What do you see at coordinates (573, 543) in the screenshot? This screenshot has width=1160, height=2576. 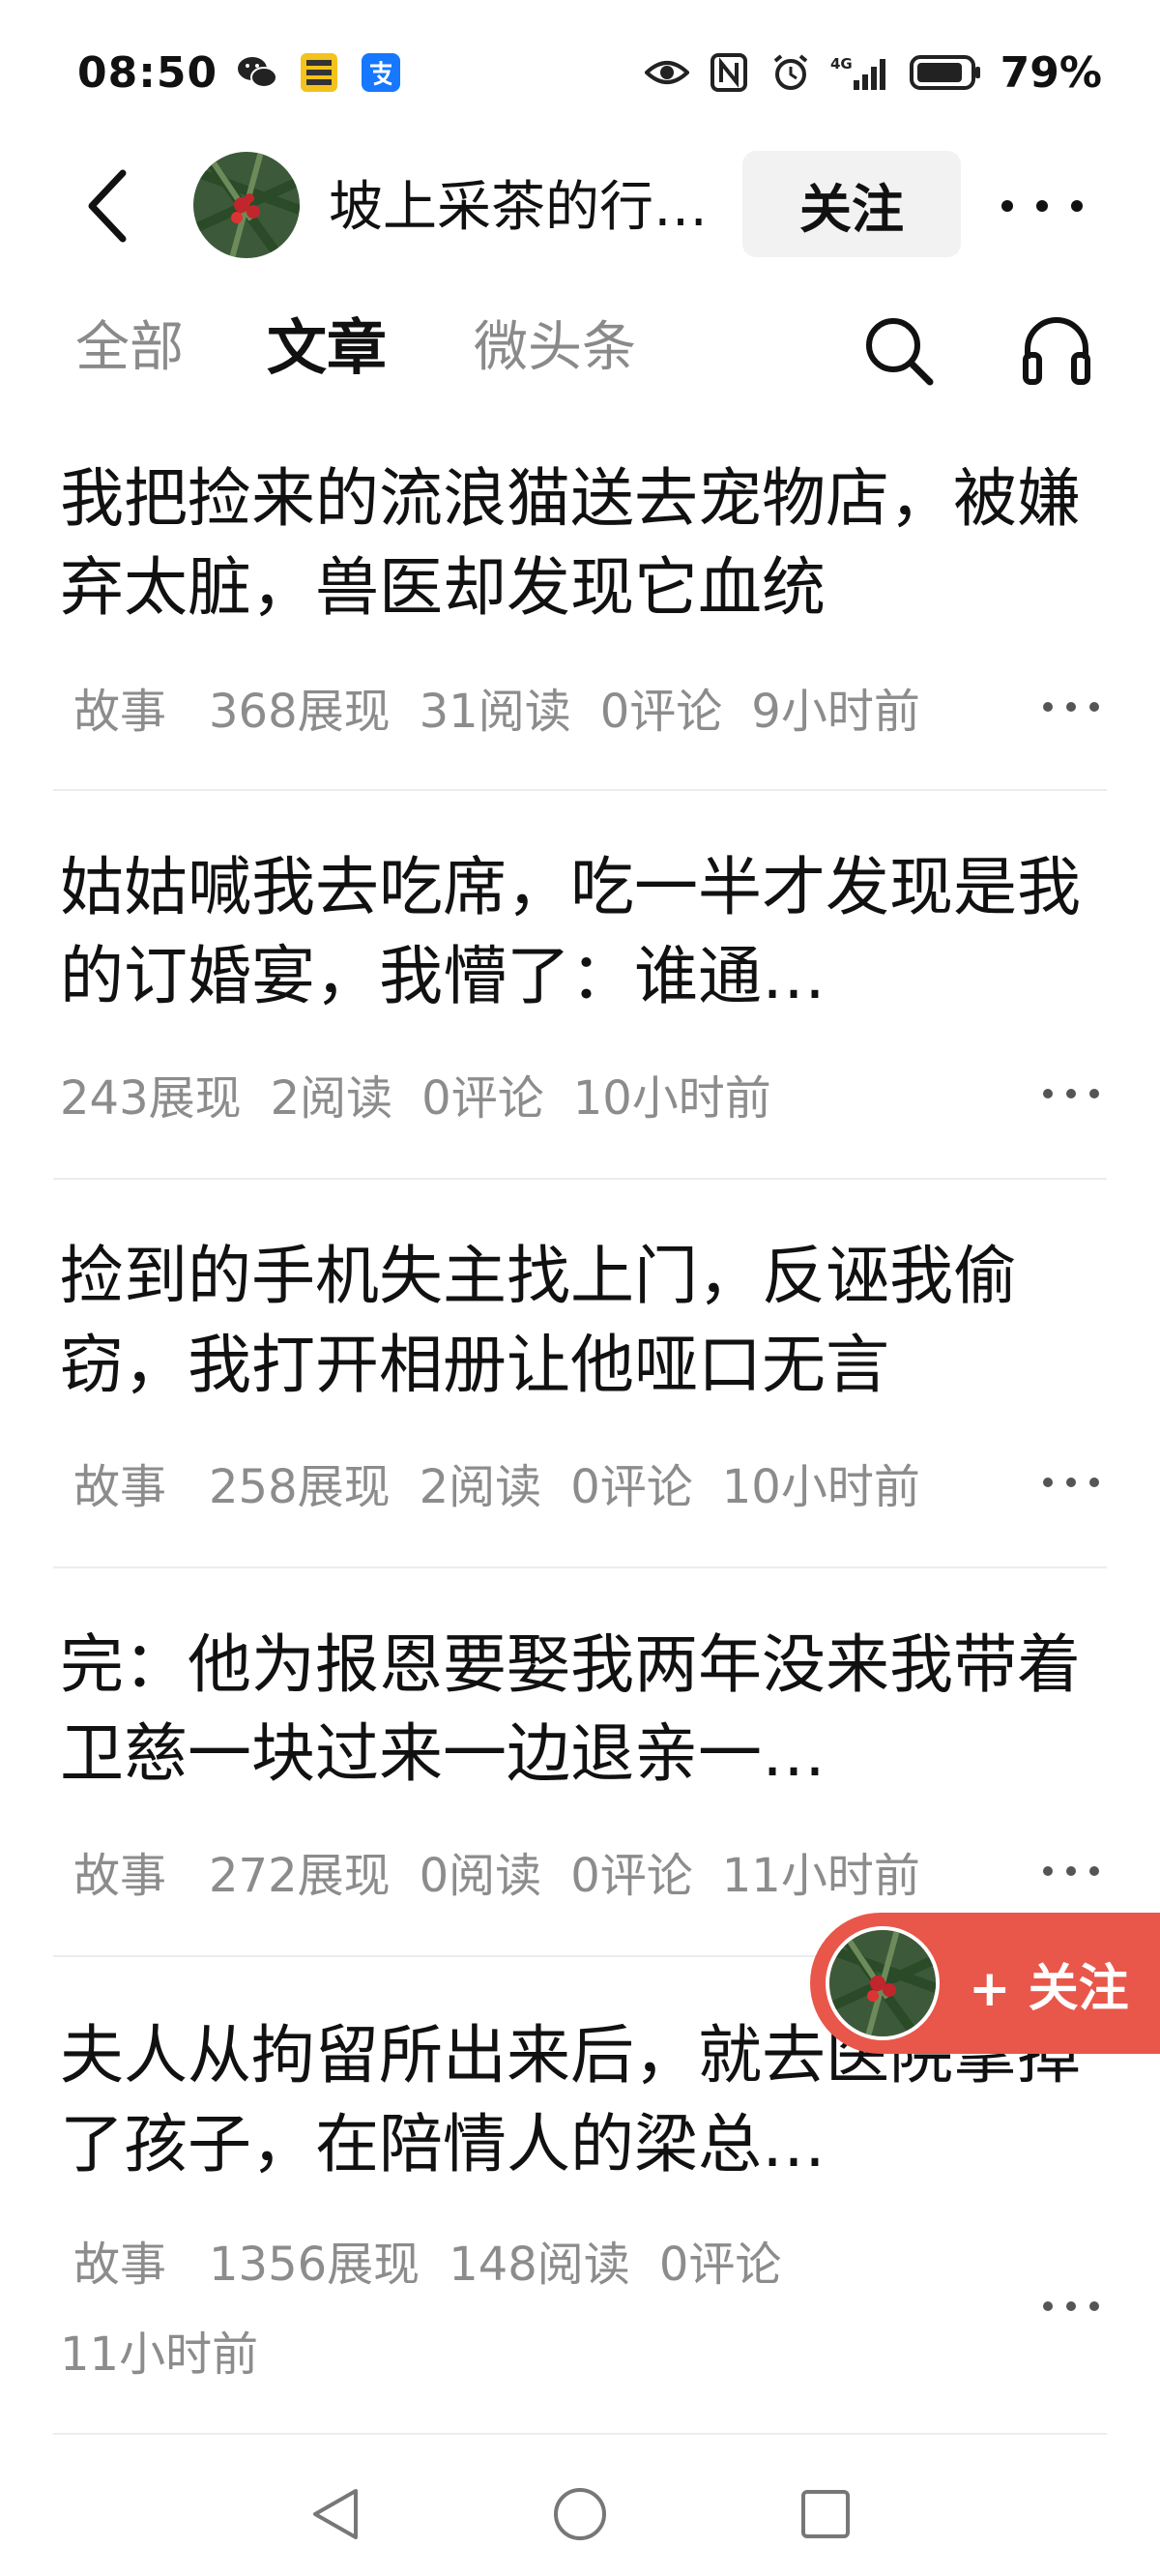 I see `article-title: 我把捡来的流浪猫送去宠物店，被嫌弃太脏，兽医却发现它血统` at bounding box center [573, 543].